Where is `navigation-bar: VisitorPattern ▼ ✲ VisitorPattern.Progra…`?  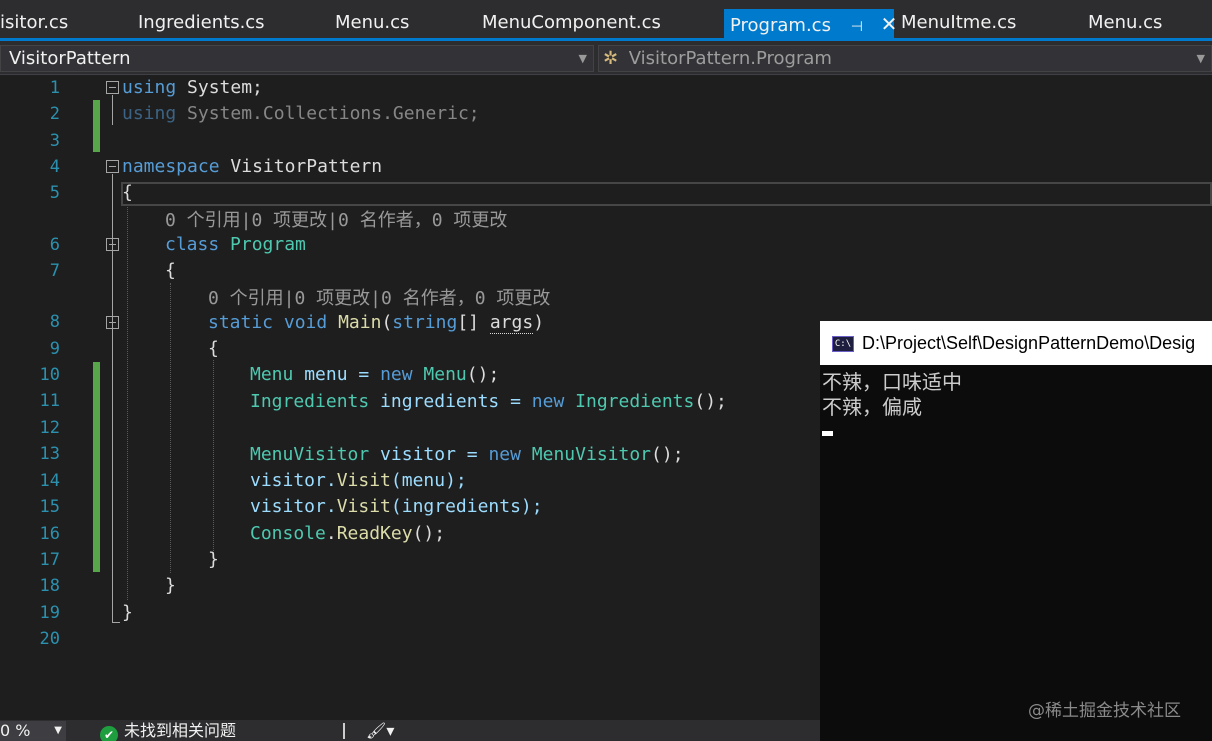
navigation-bar: VisitorPattern ▼ ✲ VisitorPattern.Progra… is located at coordinates (606, 58).